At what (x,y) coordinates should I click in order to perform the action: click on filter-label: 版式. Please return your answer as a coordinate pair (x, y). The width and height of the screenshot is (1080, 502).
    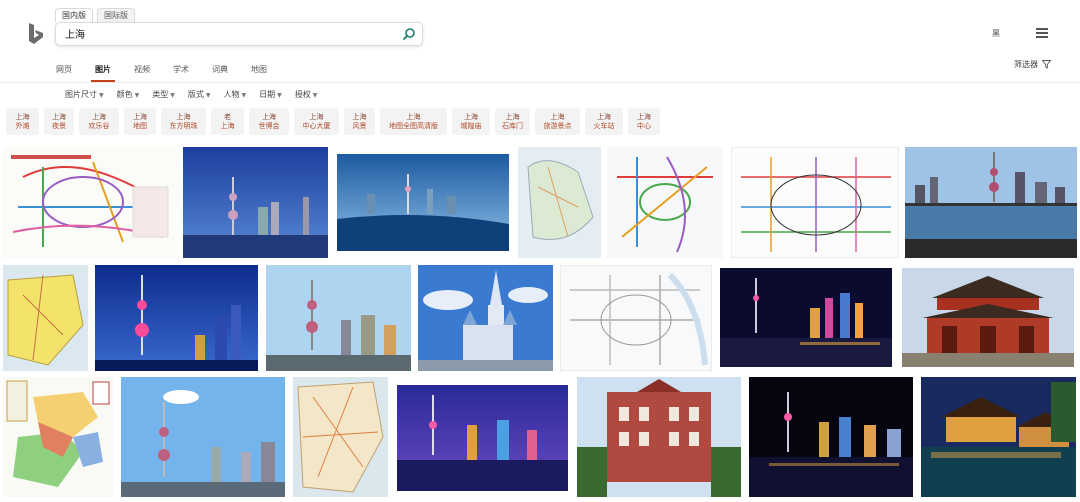
    Looking at the image, I should click on (195, 94).